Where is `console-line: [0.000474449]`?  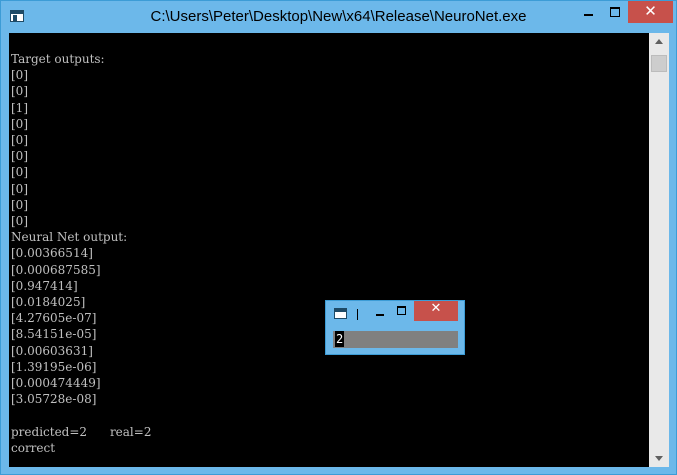
console-line: [0.000474449] is located at coordinates (56, 383).